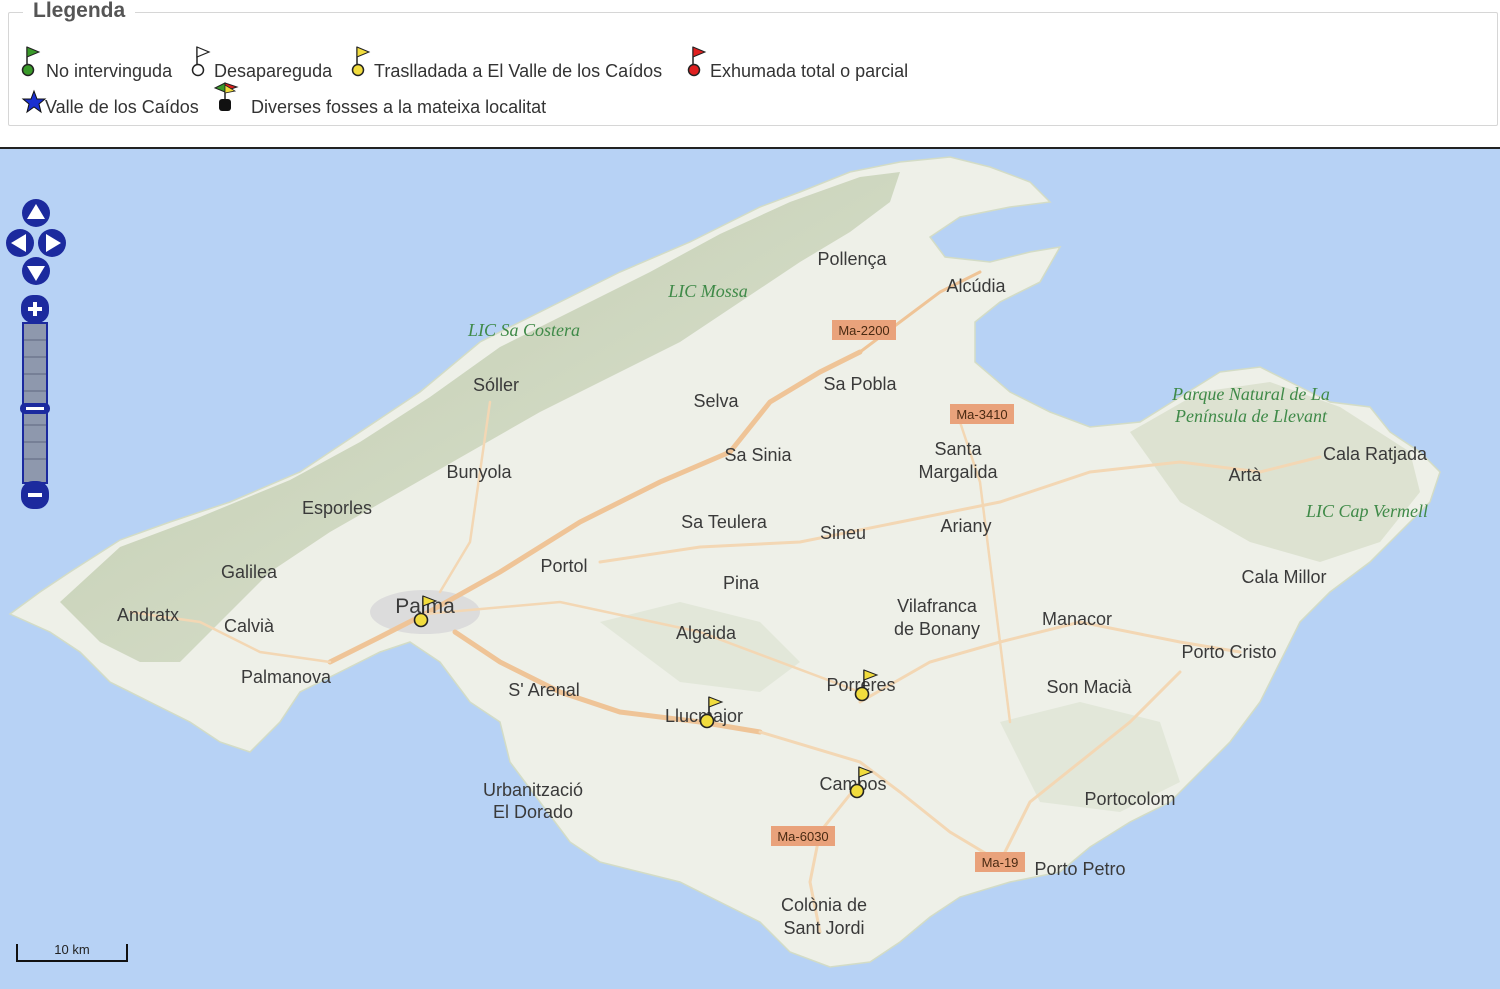  What do you see at coordinates (976, 286) in the screenshot?
I see `place-alcudia: Alcúdia` at bounding box center [976, 286].